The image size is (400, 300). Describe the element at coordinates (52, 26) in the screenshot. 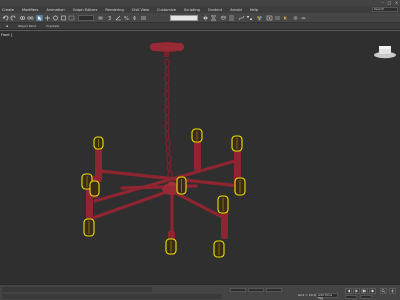

I see `ribbon-tab-populate: Populate` at that location.